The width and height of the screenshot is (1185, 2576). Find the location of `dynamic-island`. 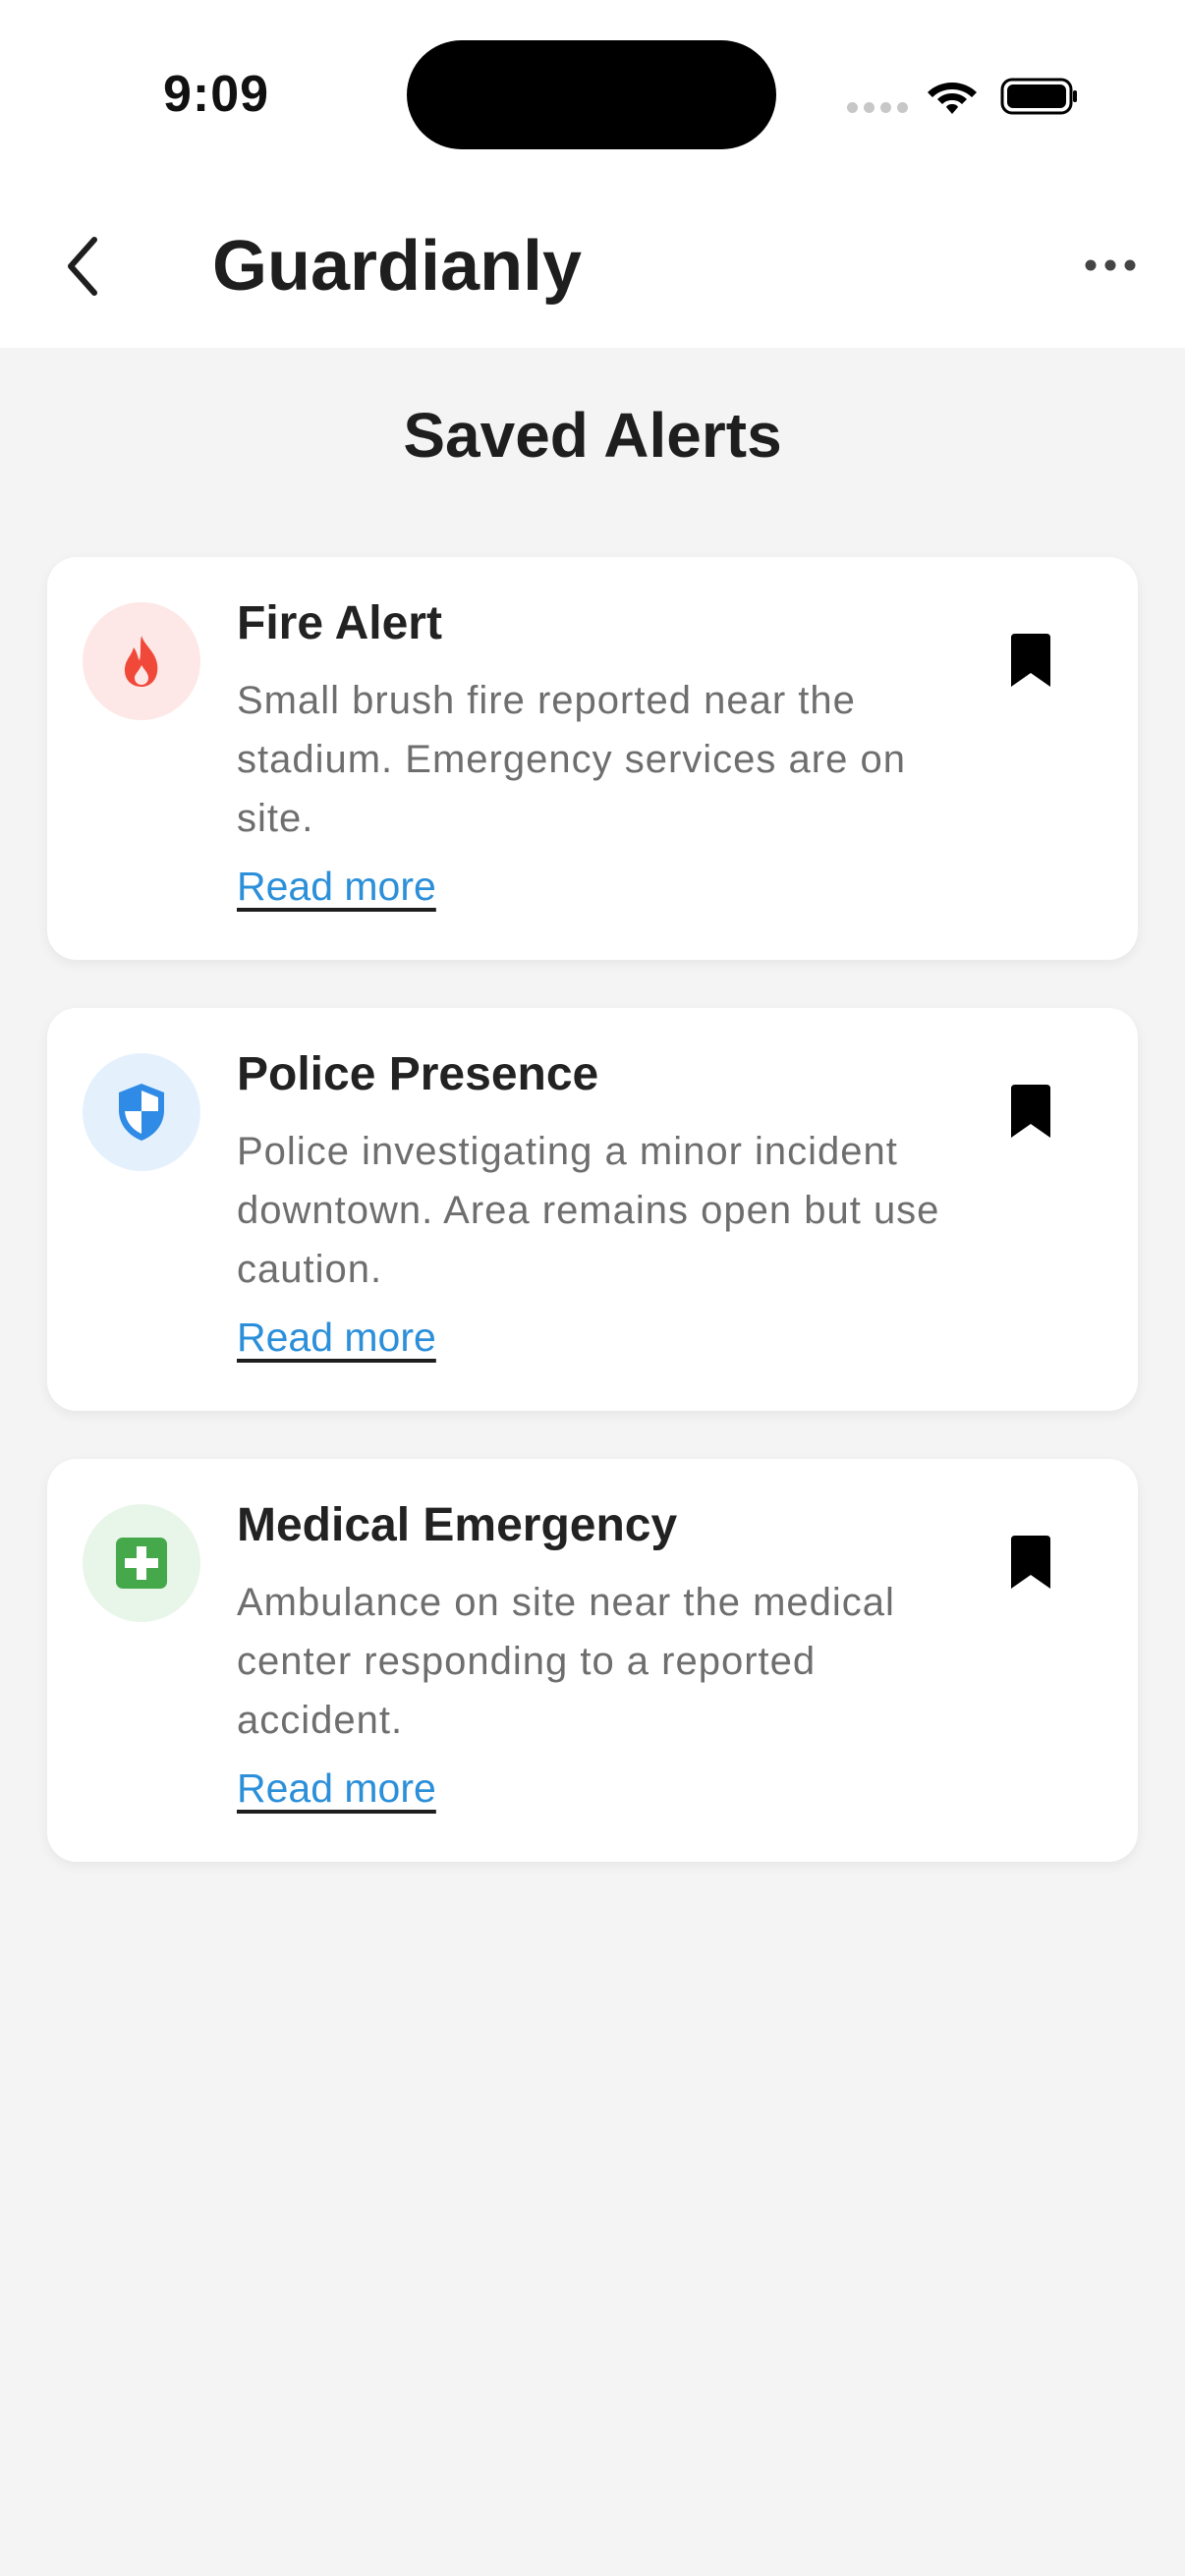

dynamic-island is located at coordinates (592, 94).